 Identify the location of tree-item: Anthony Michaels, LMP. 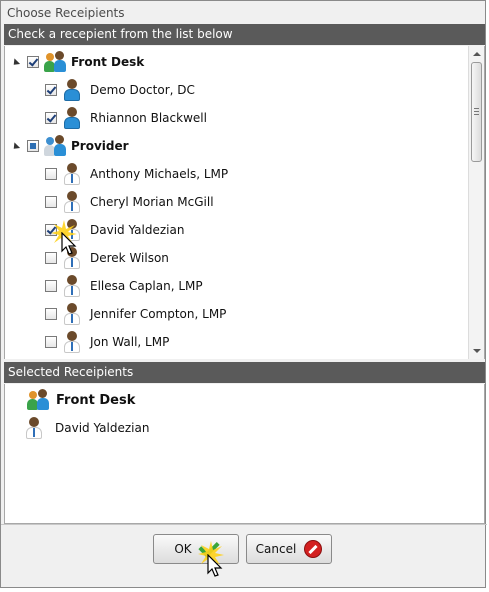
(136, 174).